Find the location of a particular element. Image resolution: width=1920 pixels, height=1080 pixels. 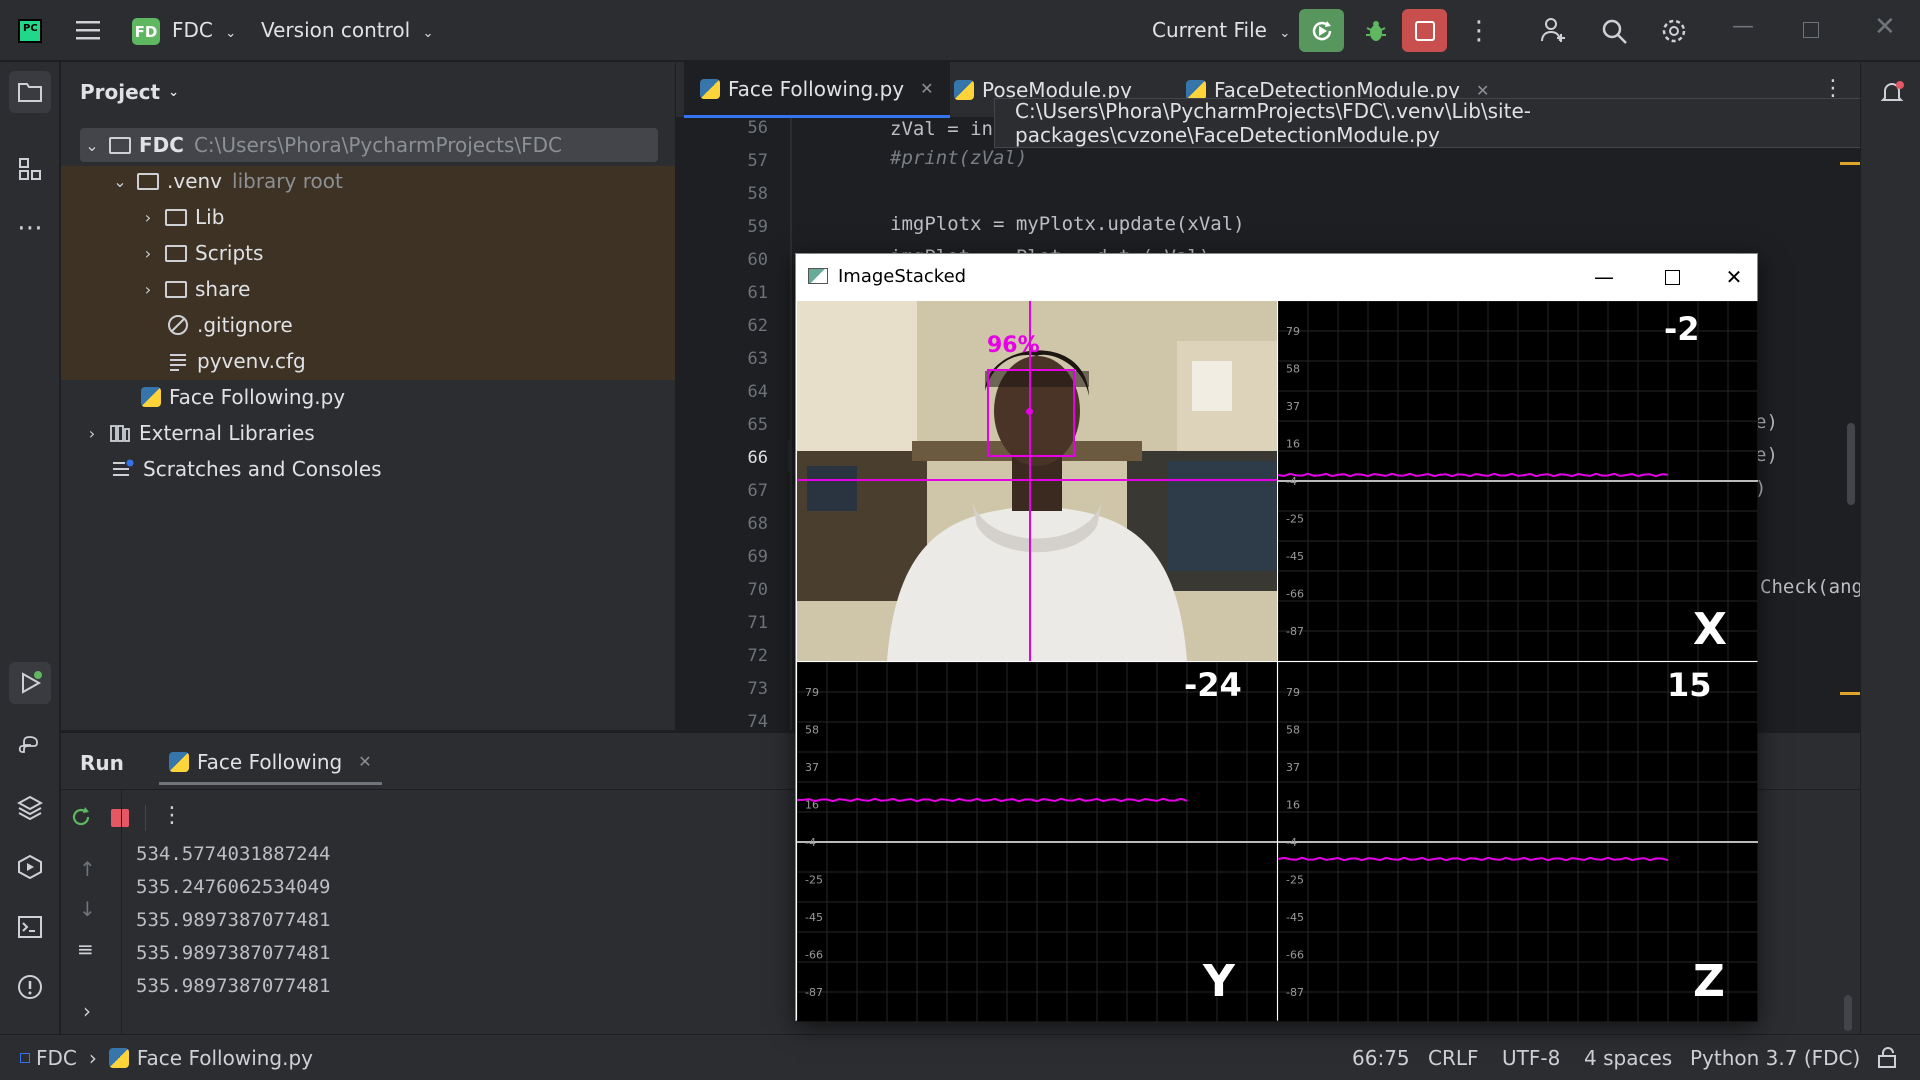

search-icon is located at coordinates (1614, 33).